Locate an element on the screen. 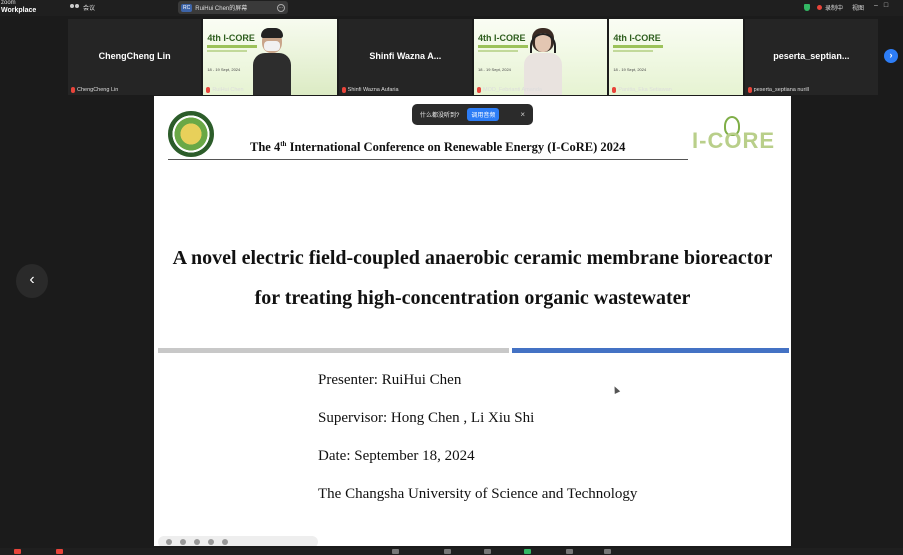 The image size is (903, 555). app-logo: zoom Workplace is located at coordinates (19, 7).